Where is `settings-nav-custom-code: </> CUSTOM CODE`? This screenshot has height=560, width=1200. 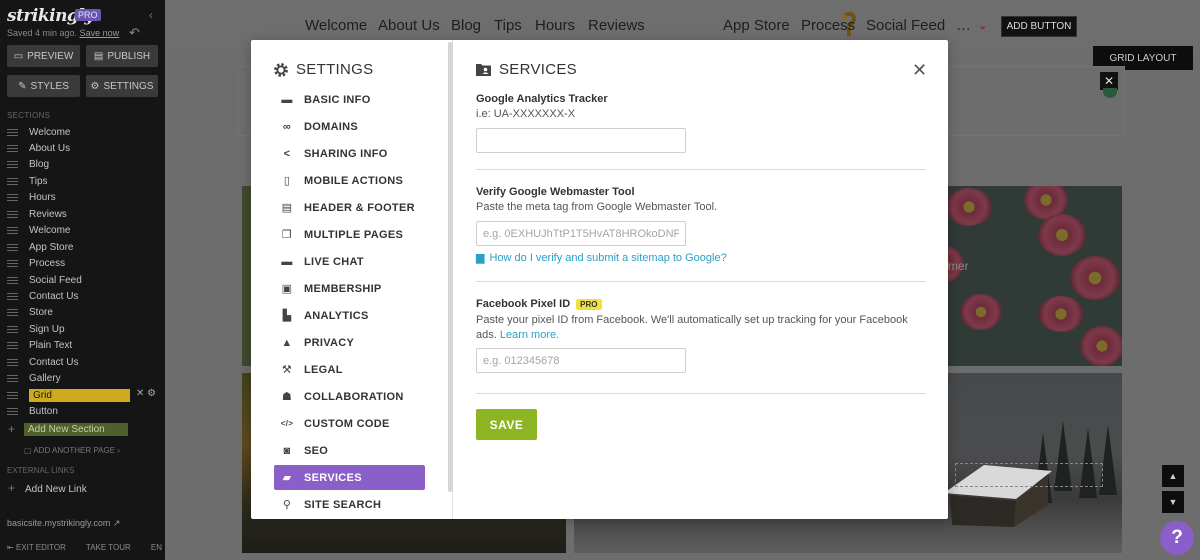 settings-nav-custom-code: </> CUSTOM CODE is located at coordinates (349, 423).